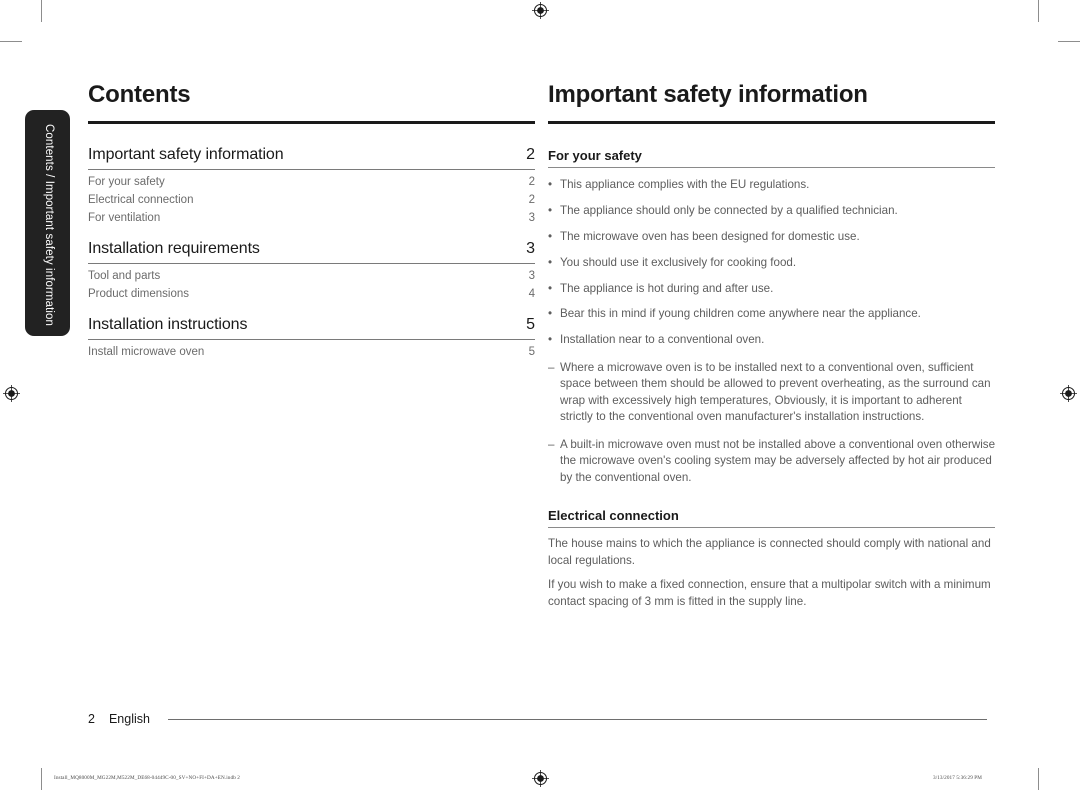 The width and height of the screenshot is (1080, 790). I want to click on toc-sub-page: 5, so click(531, 352).